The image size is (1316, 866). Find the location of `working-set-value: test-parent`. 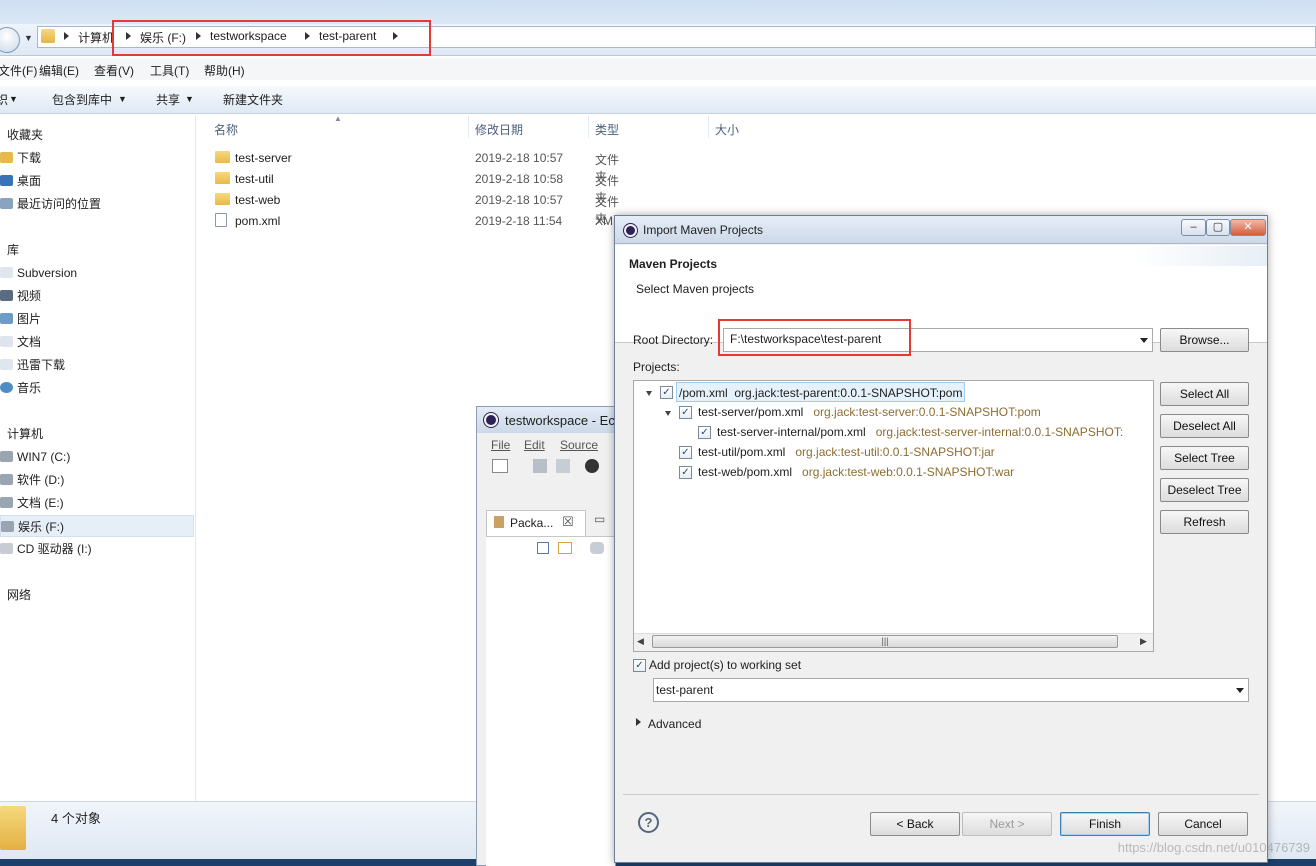

working-set-value: test-parent is located at coordinates (685, 690).